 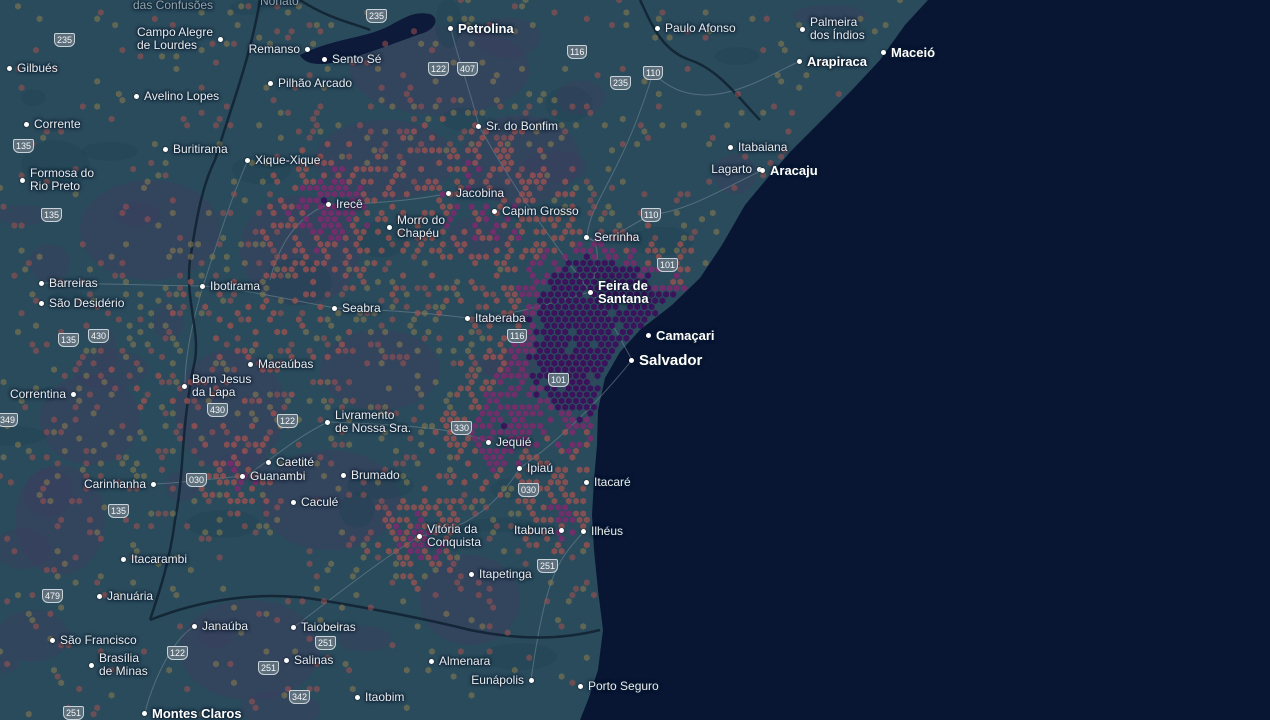 I want to click on city-marker: Brumado, so click(x=373, y=475).